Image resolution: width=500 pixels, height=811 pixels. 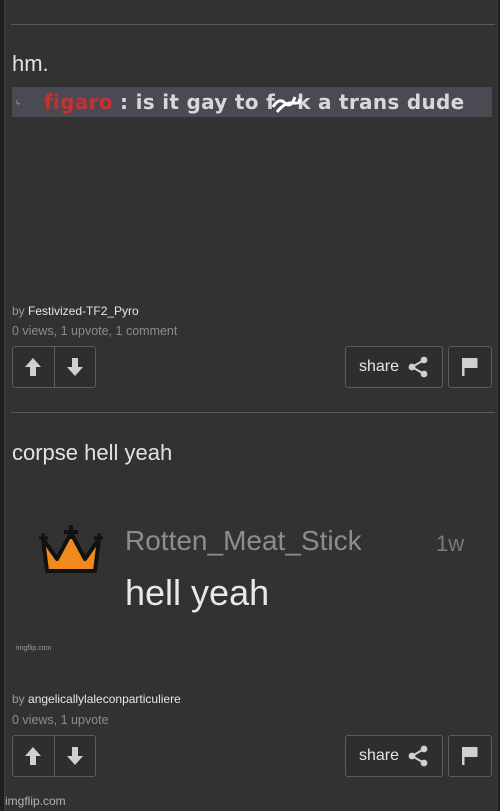 I want to click on meme-message: hell yeah, so click(x=197, y=592).